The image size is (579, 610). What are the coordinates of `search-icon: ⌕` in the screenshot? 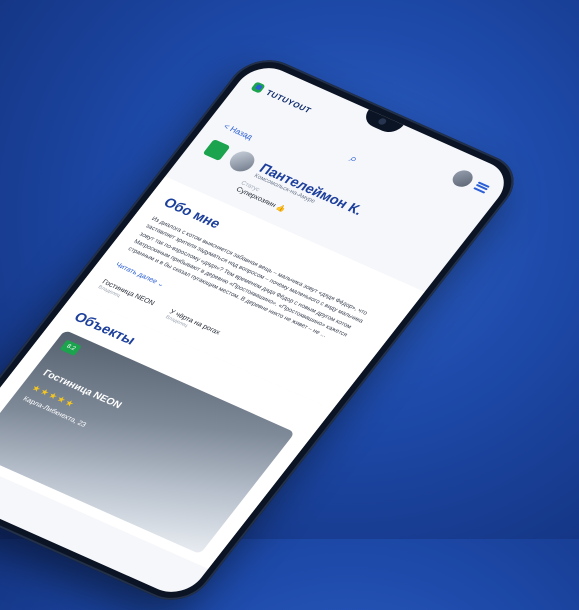 It's located at (353, 159).